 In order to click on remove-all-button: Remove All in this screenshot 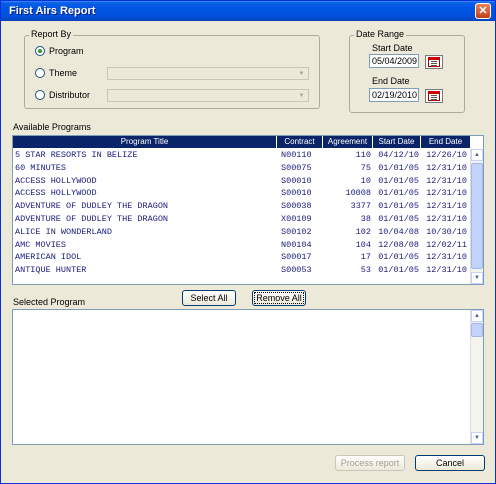, I will do `click(279, 298)`.